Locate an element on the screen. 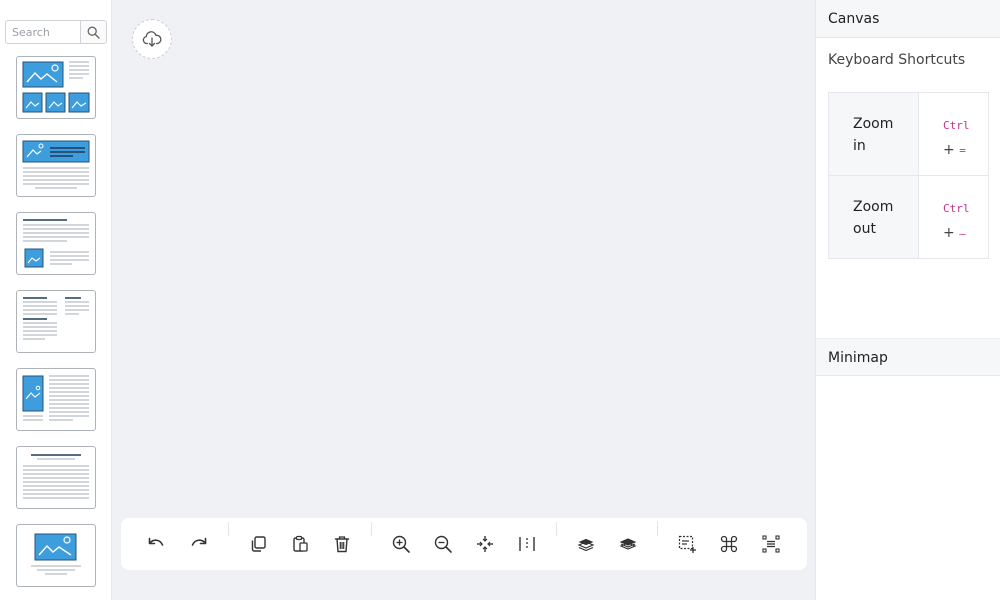  align-center-button is located at coordinates (527, 544).